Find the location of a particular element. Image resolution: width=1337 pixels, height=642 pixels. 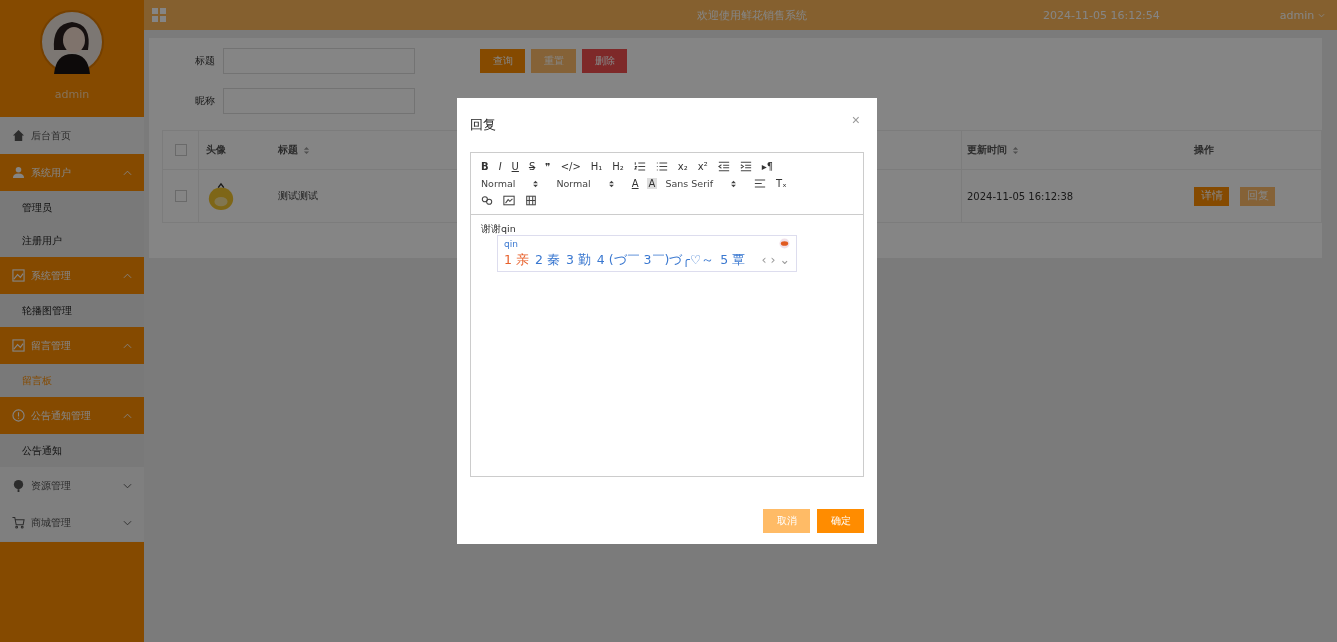

toolbar-select: Sans Serif is located at coordinates (705, 183).